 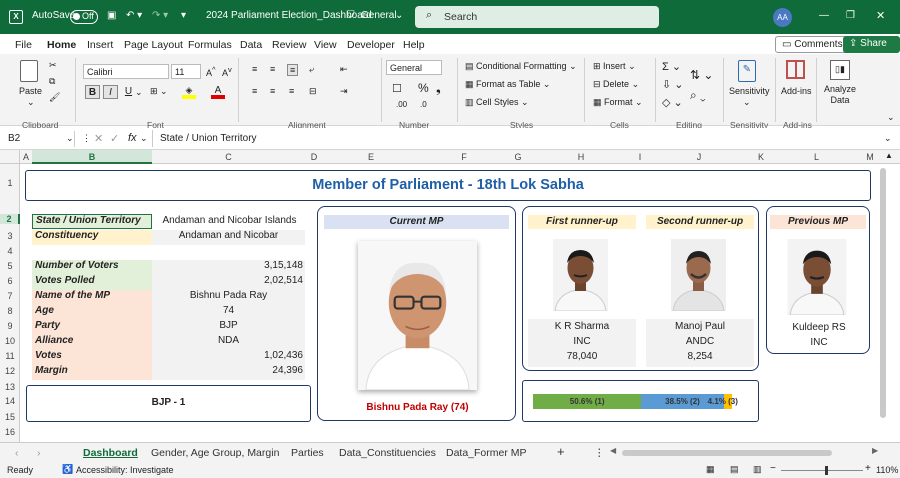 What do you see at coordinates (727, 453) in the screenshot?
I see `h-scroll-thumb` at bounding box center [727, 453].